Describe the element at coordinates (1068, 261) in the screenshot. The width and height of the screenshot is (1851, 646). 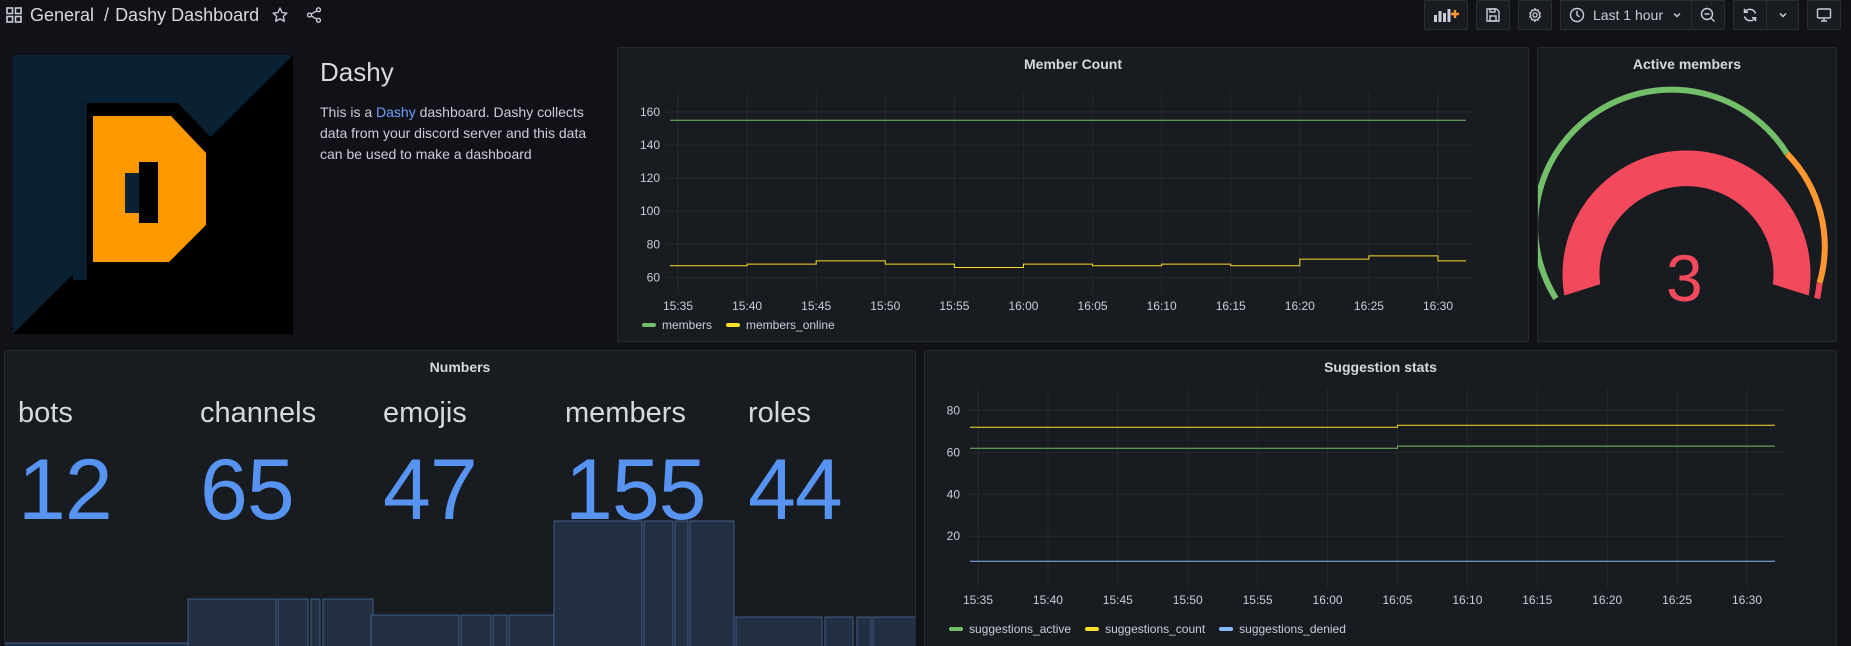
I see `series-line-members_online` at that location.